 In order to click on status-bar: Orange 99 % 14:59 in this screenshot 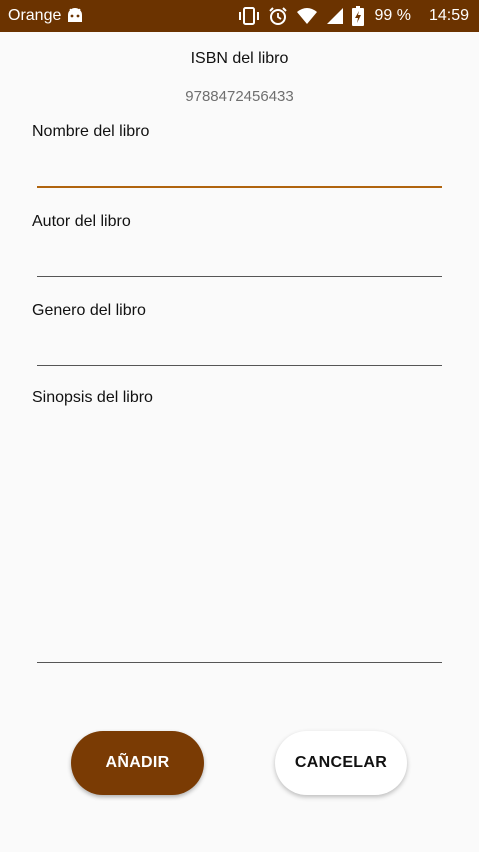, I will do `click(239, 16)`.